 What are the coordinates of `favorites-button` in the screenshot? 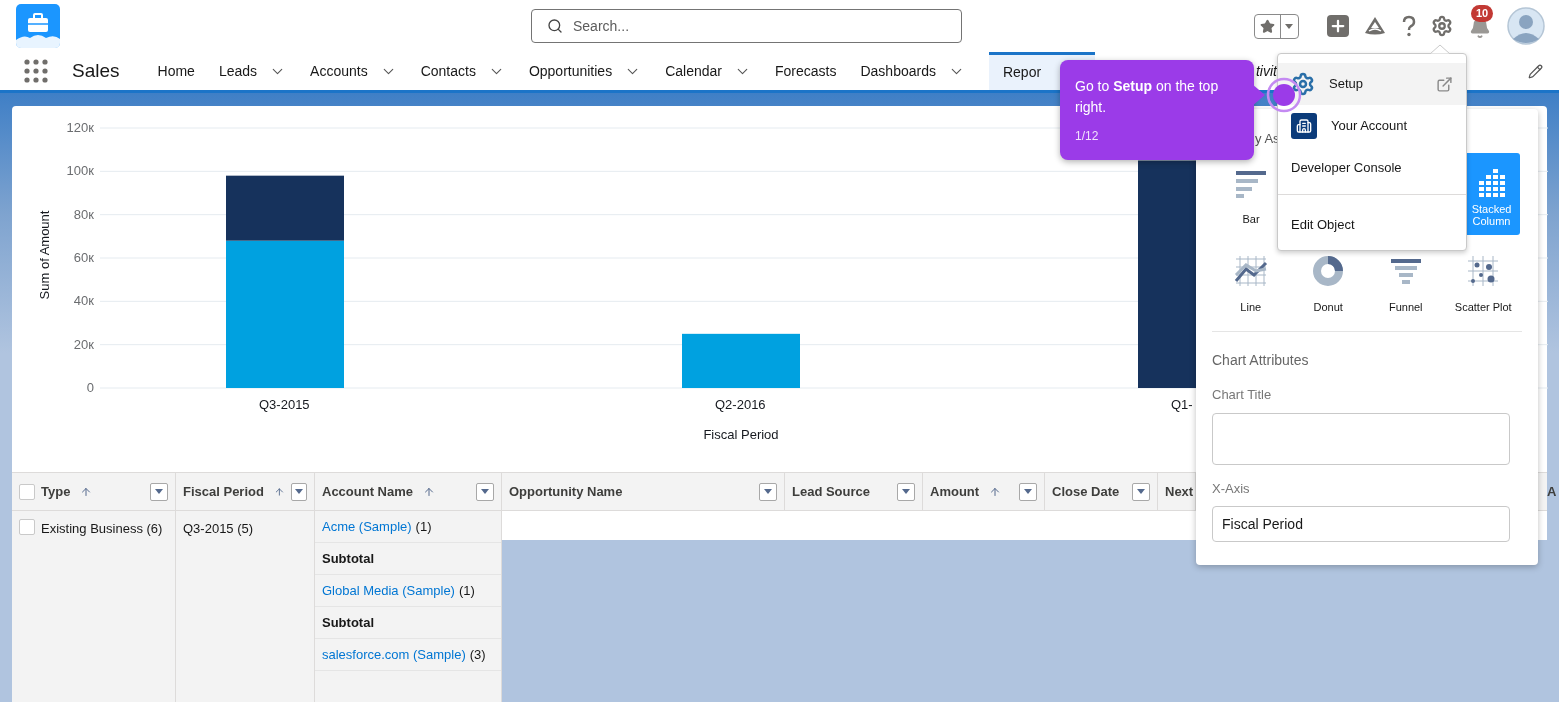 It's located at (1276, 26).